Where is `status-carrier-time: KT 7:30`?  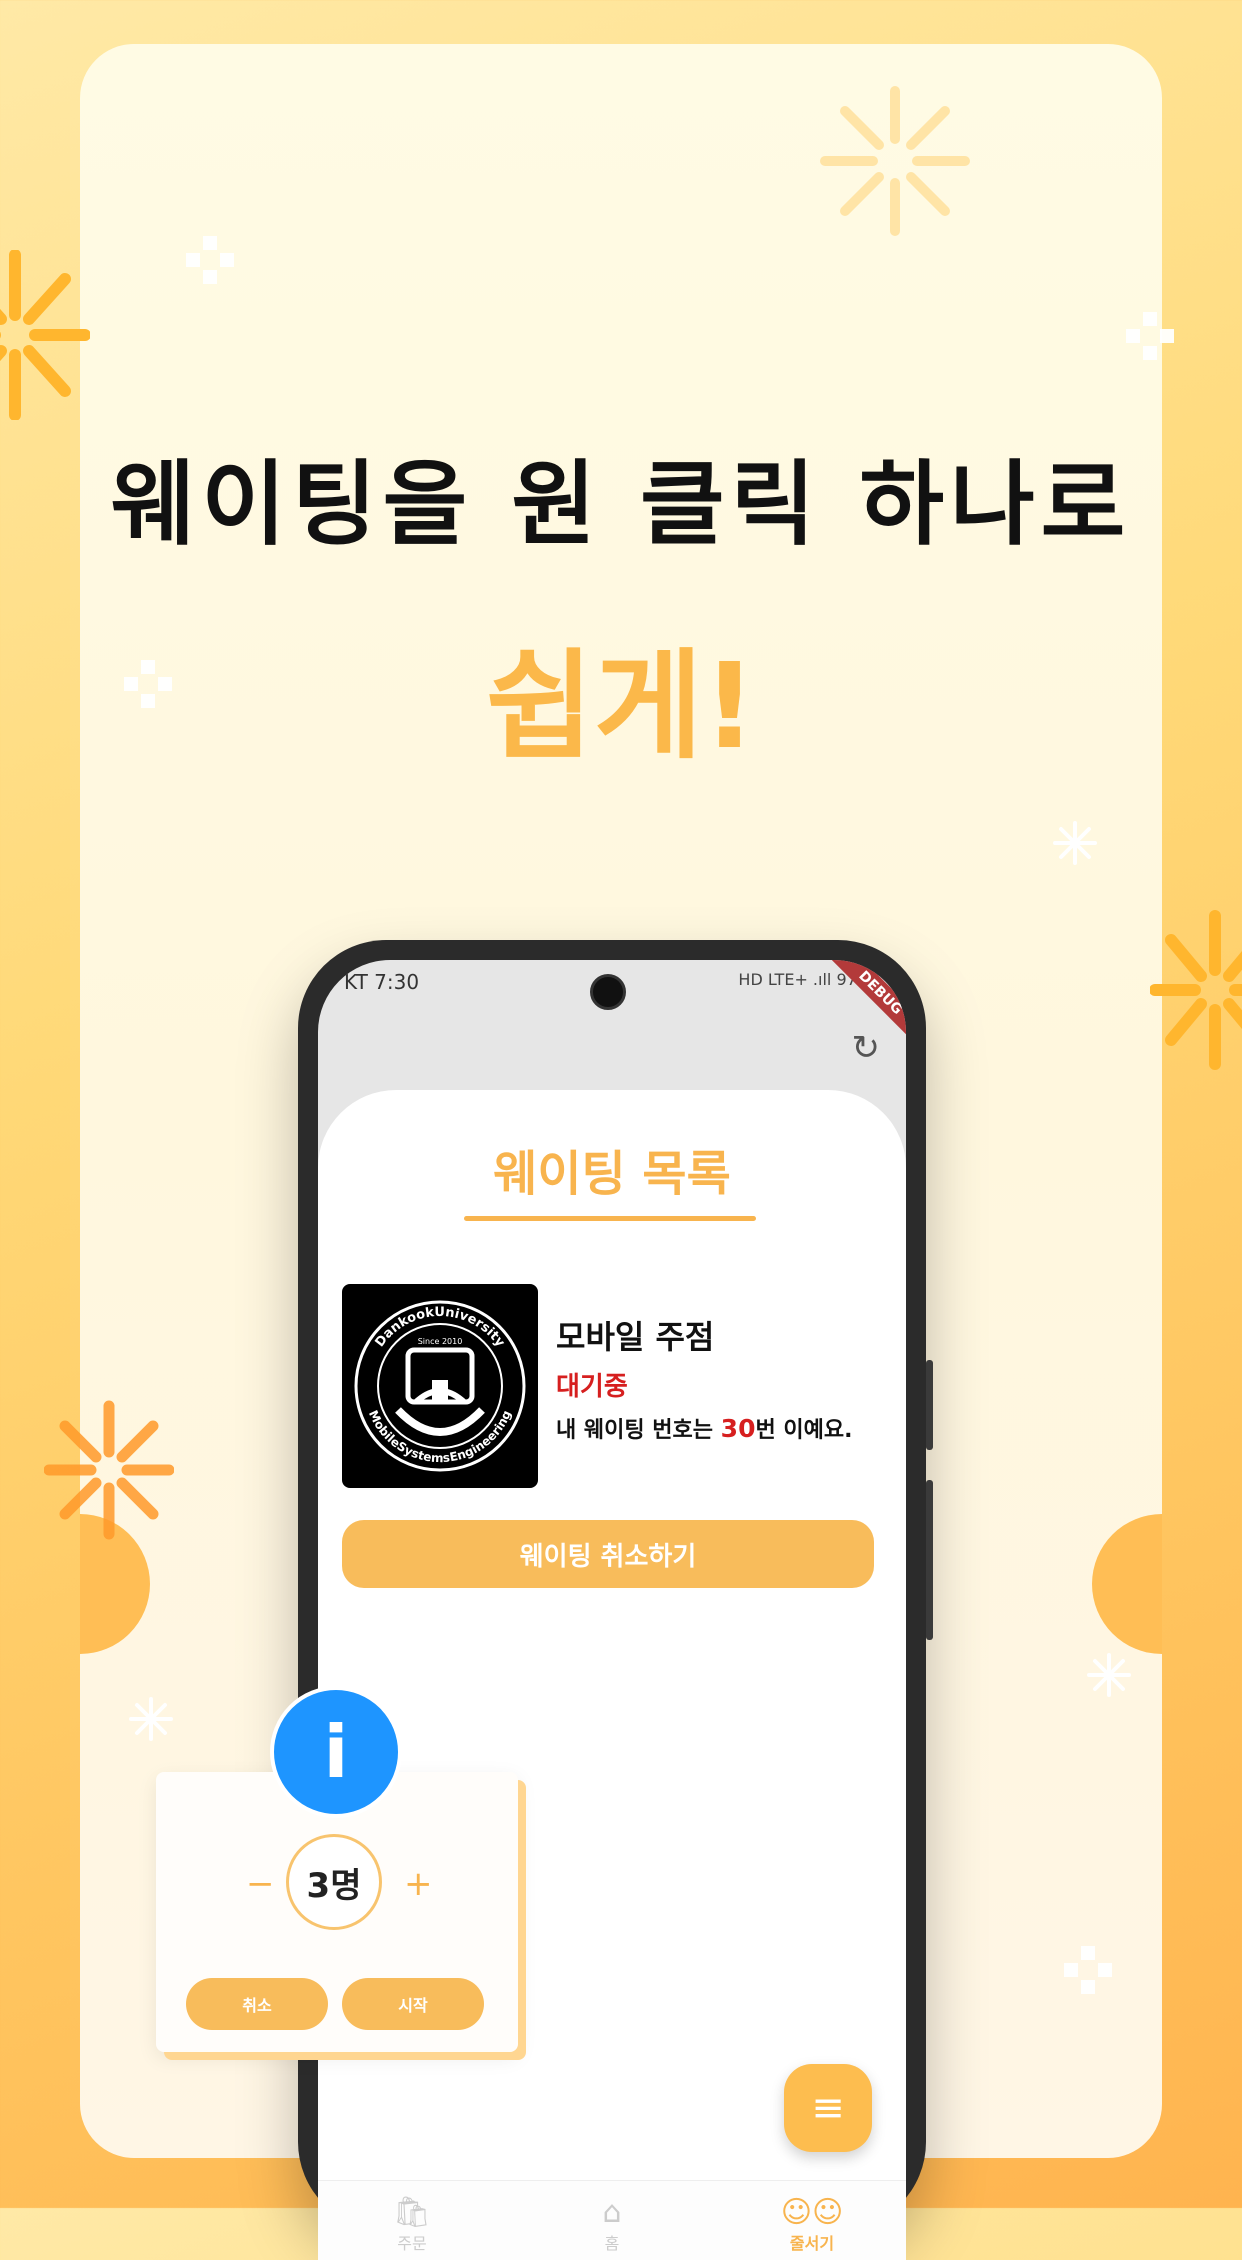
status-carrier-time: KT 7:30 is located at coordinates (382, 982).